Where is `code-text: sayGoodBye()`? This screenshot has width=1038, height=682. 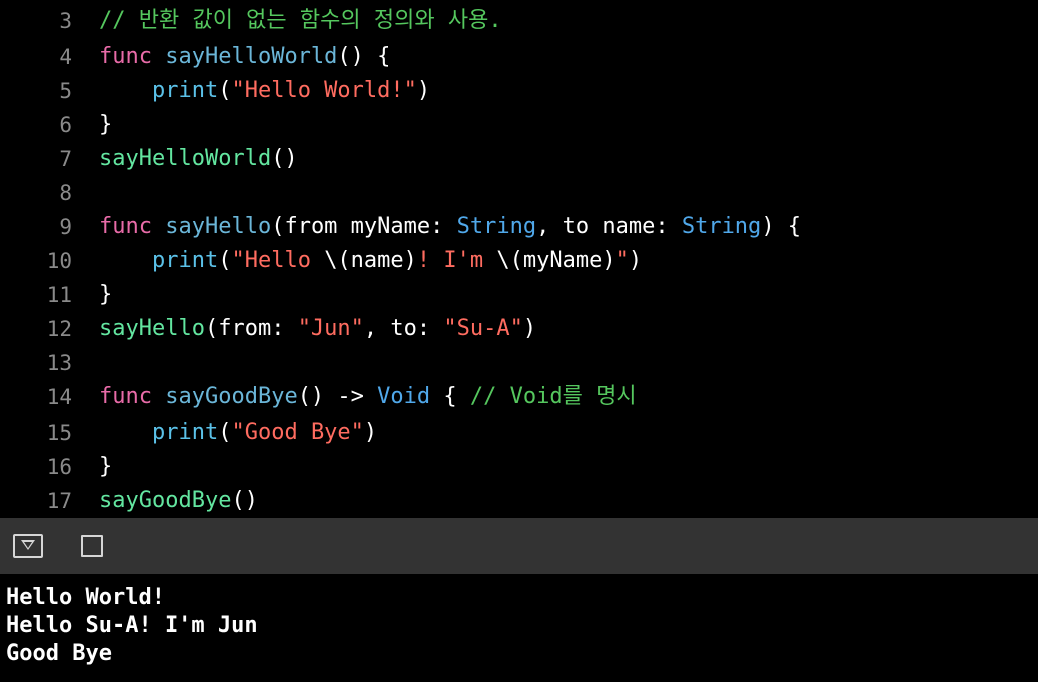 code-text: sayGoodBye() is located at coordinates (178, 501).